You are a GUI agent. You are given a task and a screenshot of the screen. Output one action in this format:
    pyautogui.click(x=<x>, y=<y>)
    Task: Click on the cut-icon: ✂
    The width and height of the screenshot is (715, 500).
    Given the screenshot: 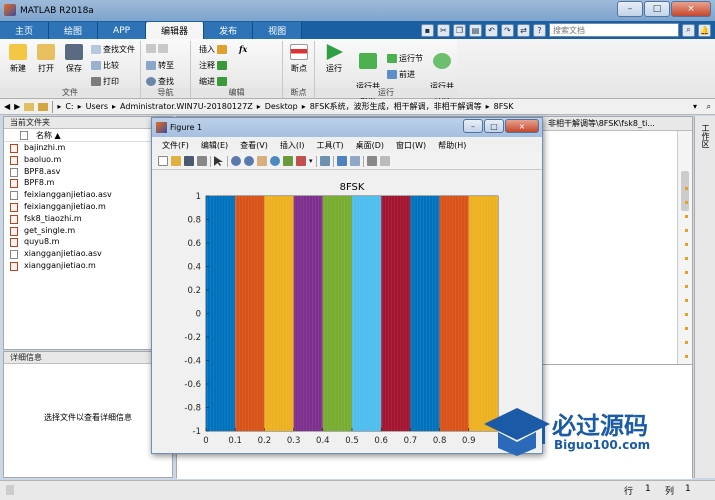 What is the action you would take?
    pyautogui.click(x=443, y=30)
    